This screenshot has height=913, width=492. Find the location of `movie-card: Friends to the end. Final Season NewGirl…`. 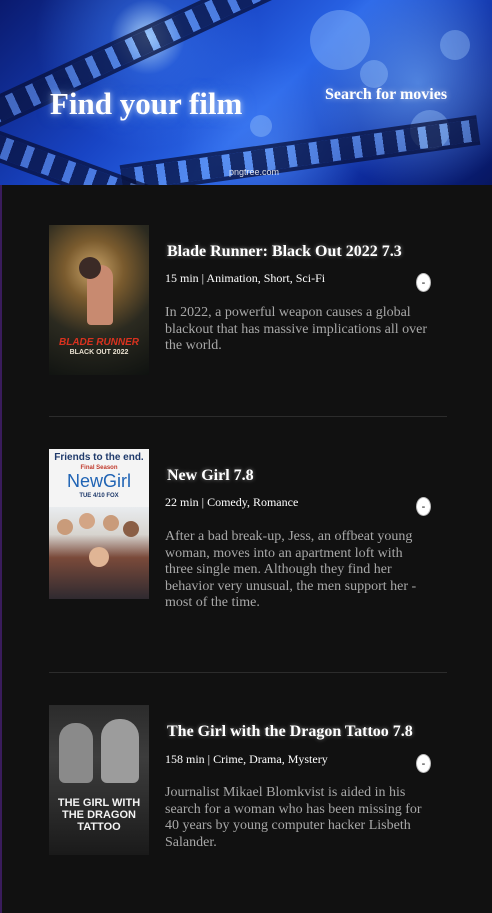

movie-card: Friends to the end. Final Season NewGirl… is located at coordinates (248, 529).